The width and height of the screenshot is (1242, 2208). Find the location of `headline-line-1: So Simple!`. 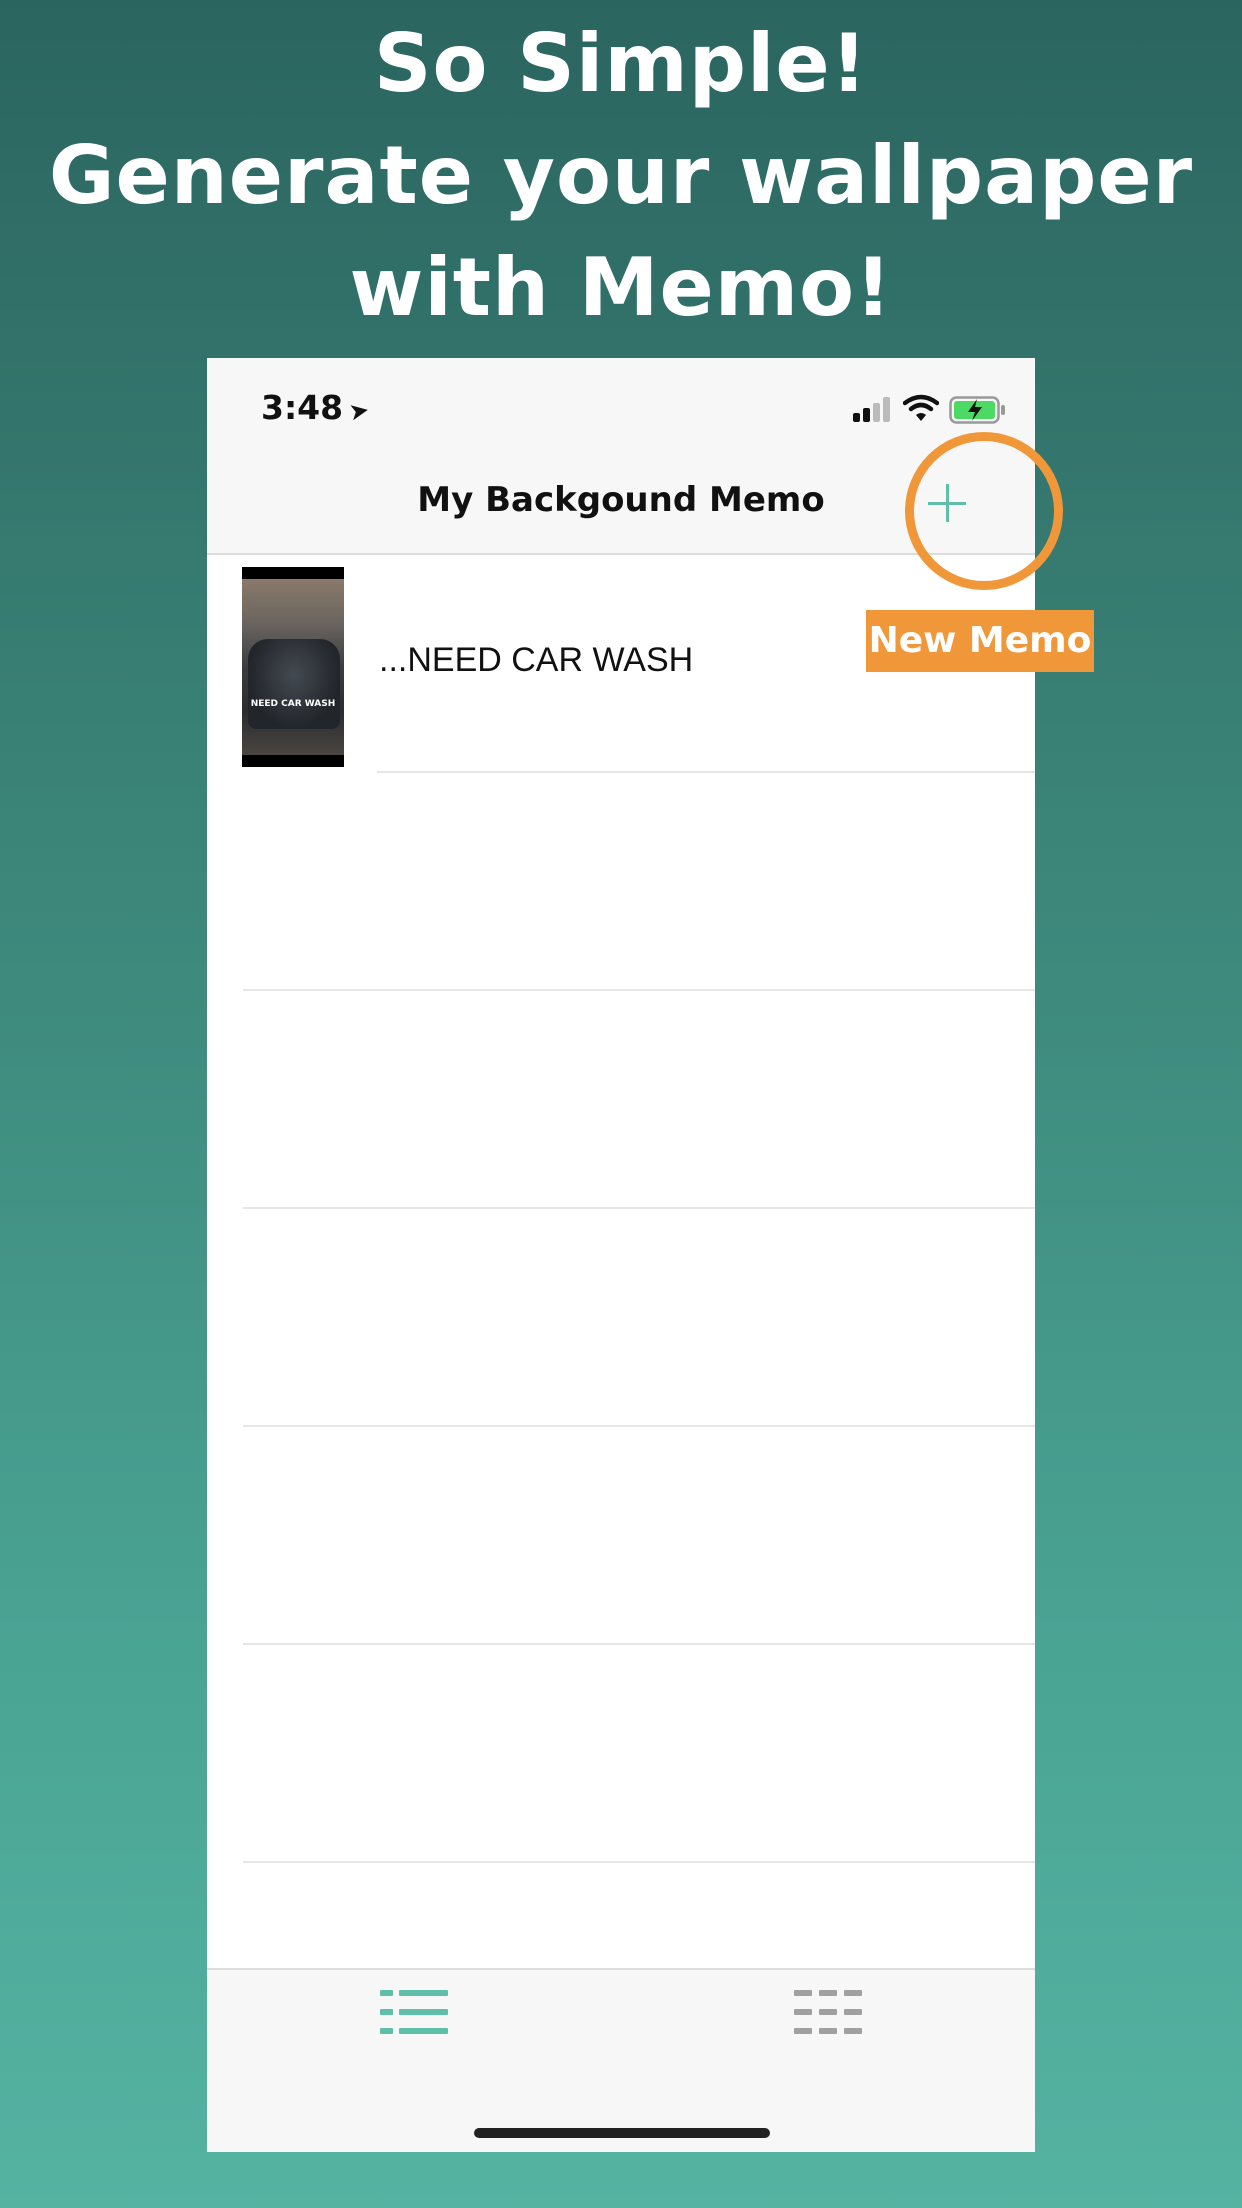

headline-line-1: So Simple! is located at coordinates (621, 63).